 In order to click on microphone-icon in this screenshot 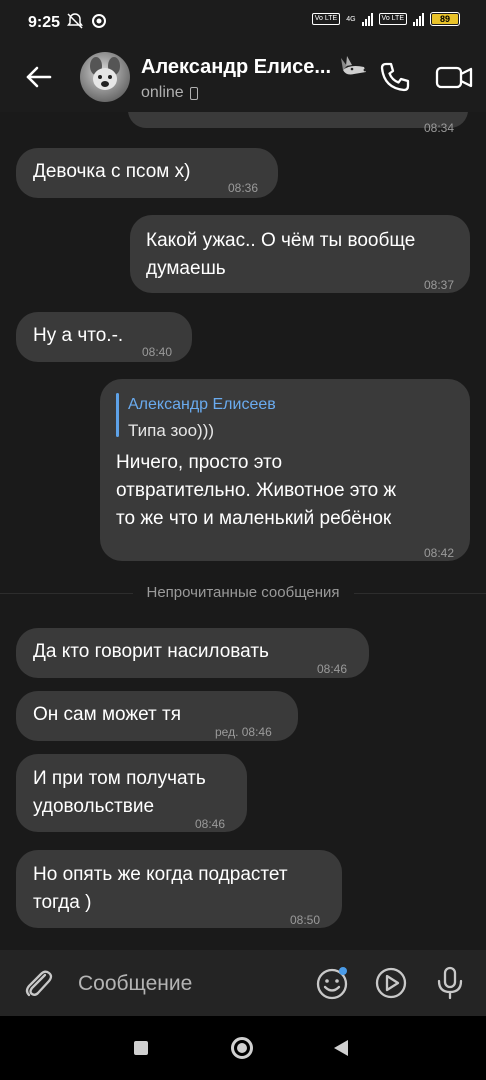, I will do `click(450, 983)`.